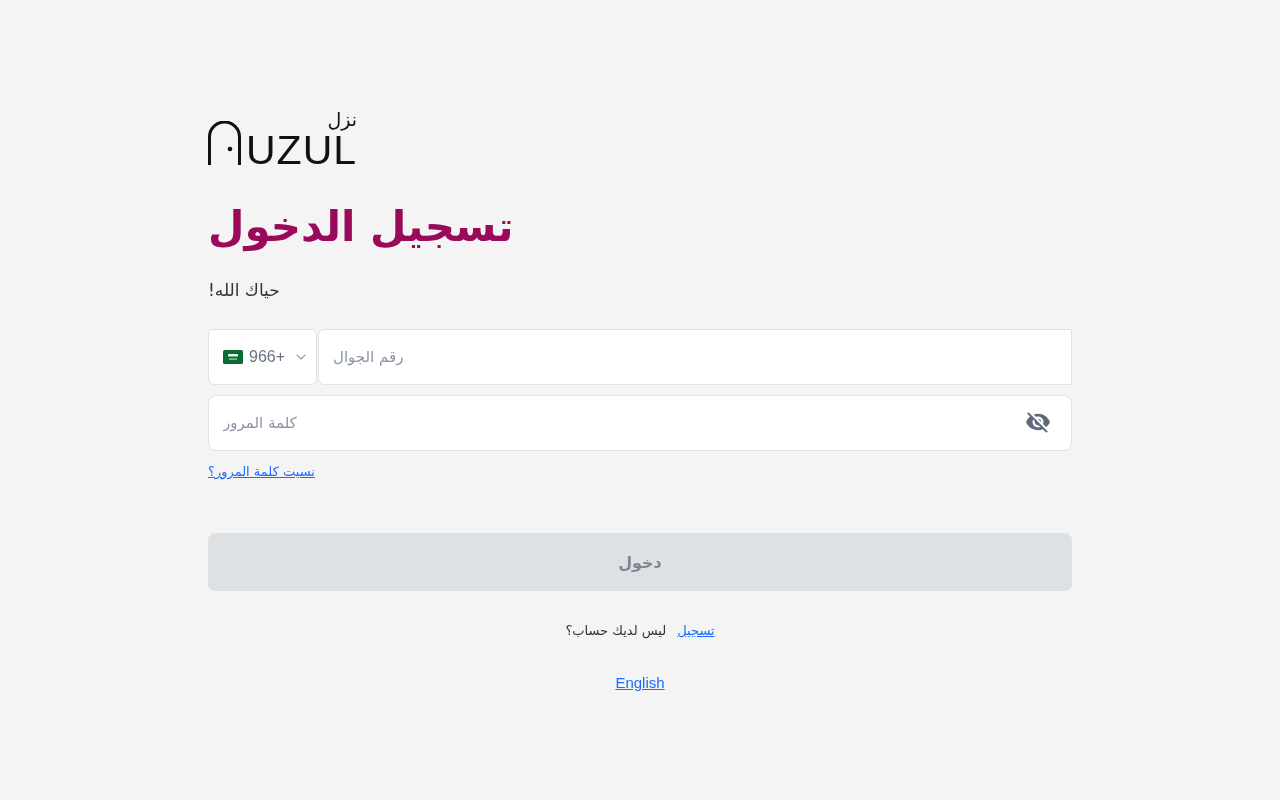 This screenshot has width=1280, height=800. I want to click on country-code-select: +966, so click(262, 357).